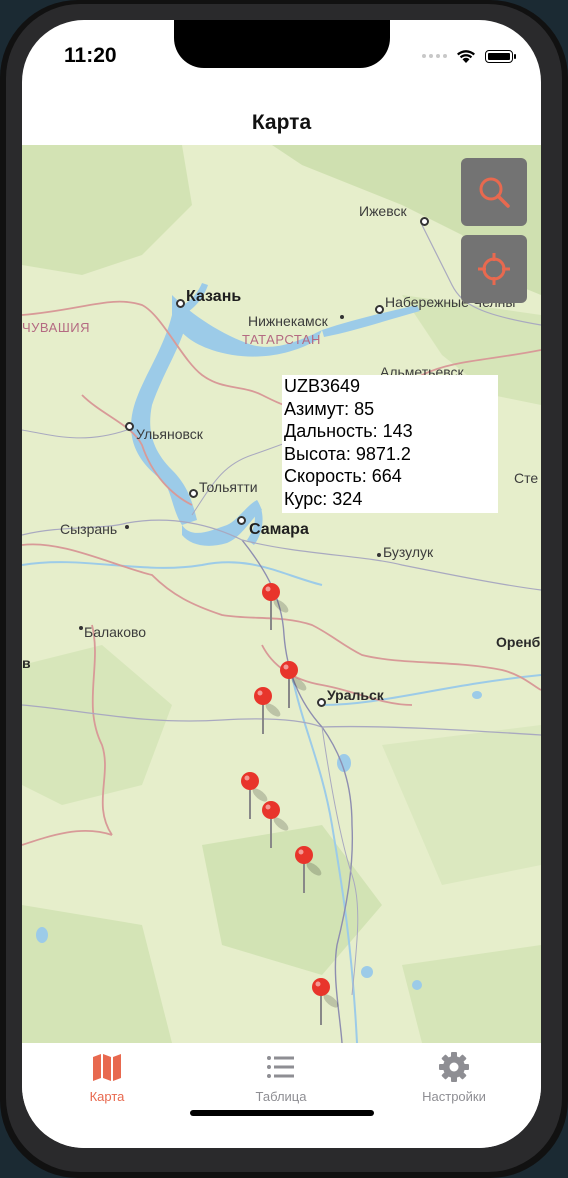 The width and height of the screenshot is (568, 1178). What do you see at coordinates (56, 327) in the screenshot?
I see `region-label: ЧУВАШИЯ` at bounding box center [56, 327].